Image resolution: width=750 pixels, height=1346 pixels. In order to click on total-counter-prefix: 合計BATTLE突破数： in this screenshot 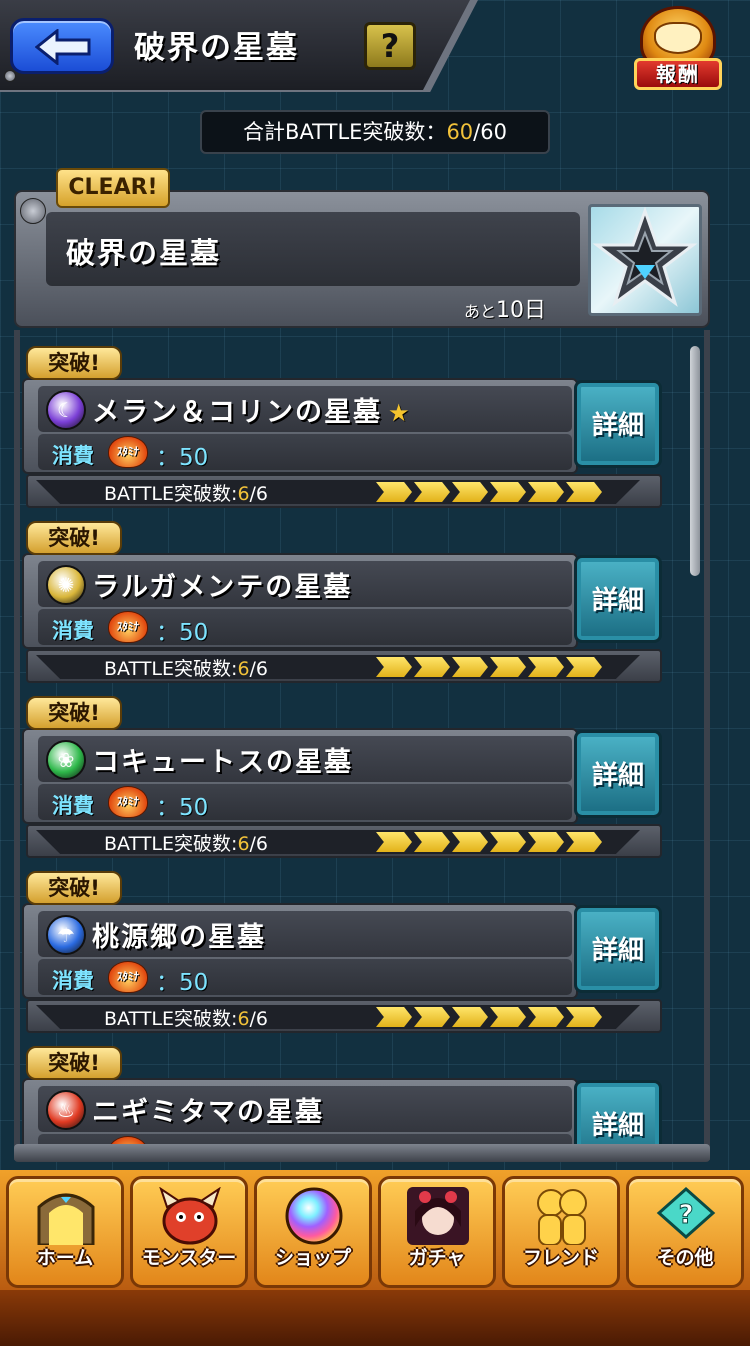, I will do `click(345, 132)`.